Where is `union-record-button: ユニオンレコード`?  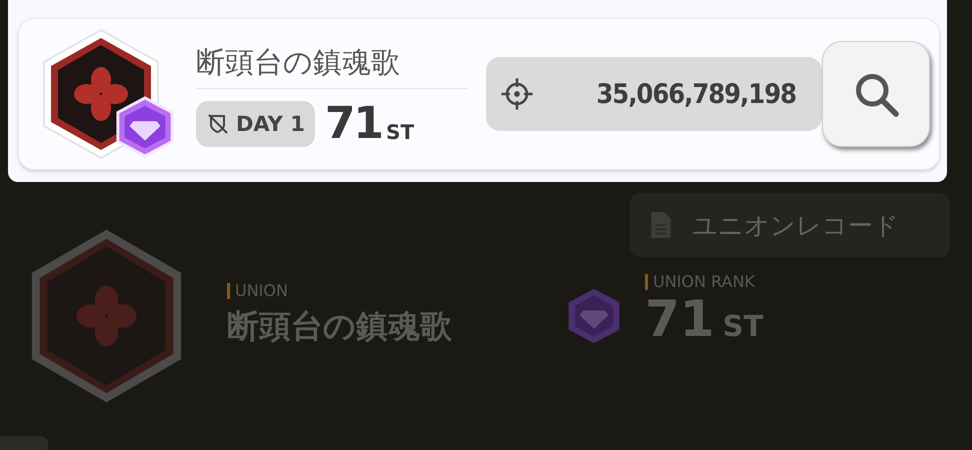
union-record-button: ユニオンレコード is located at coordinates (790, 225).